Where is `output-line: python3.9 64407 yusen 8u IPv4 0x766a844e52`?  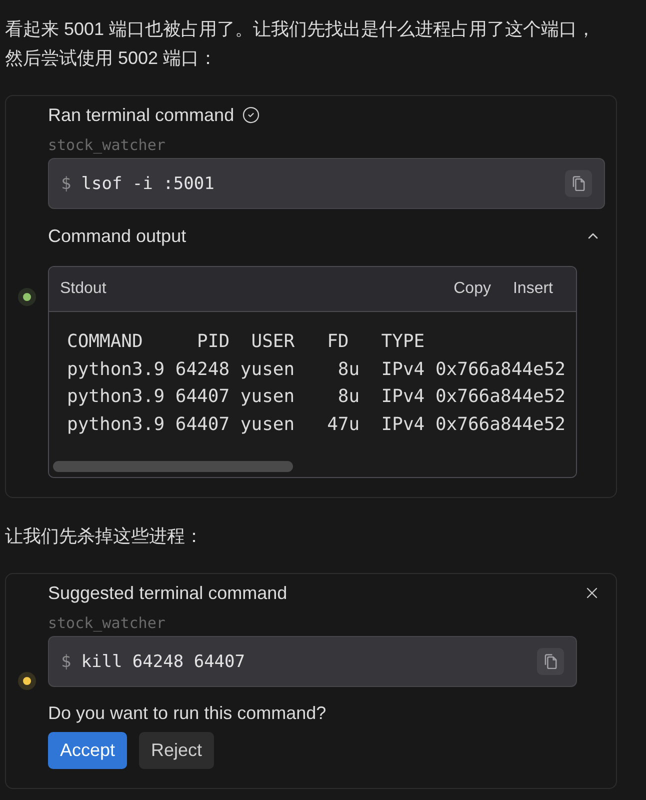 output-line: python3.9 64407 yusen 8u IPv4 0x766a844e52 is located at coordinates (316, 397).